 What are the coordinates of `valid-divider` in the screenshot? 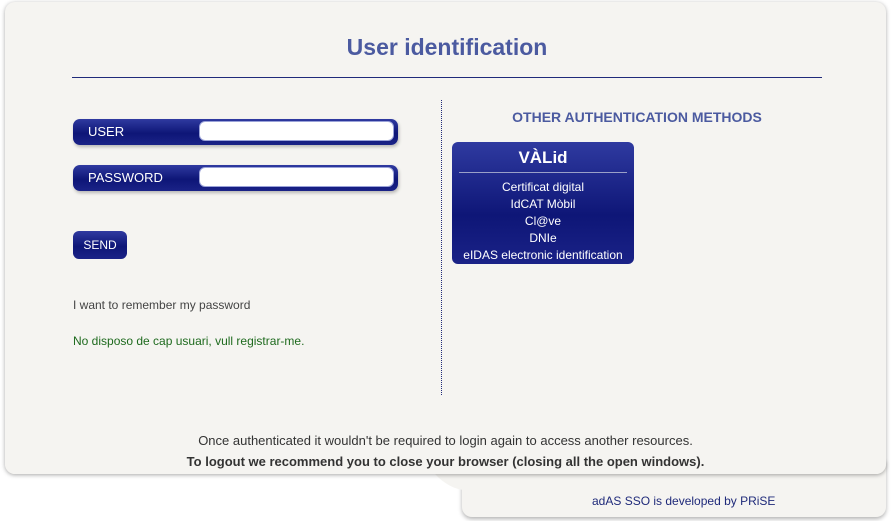 It's located at (543, 172).